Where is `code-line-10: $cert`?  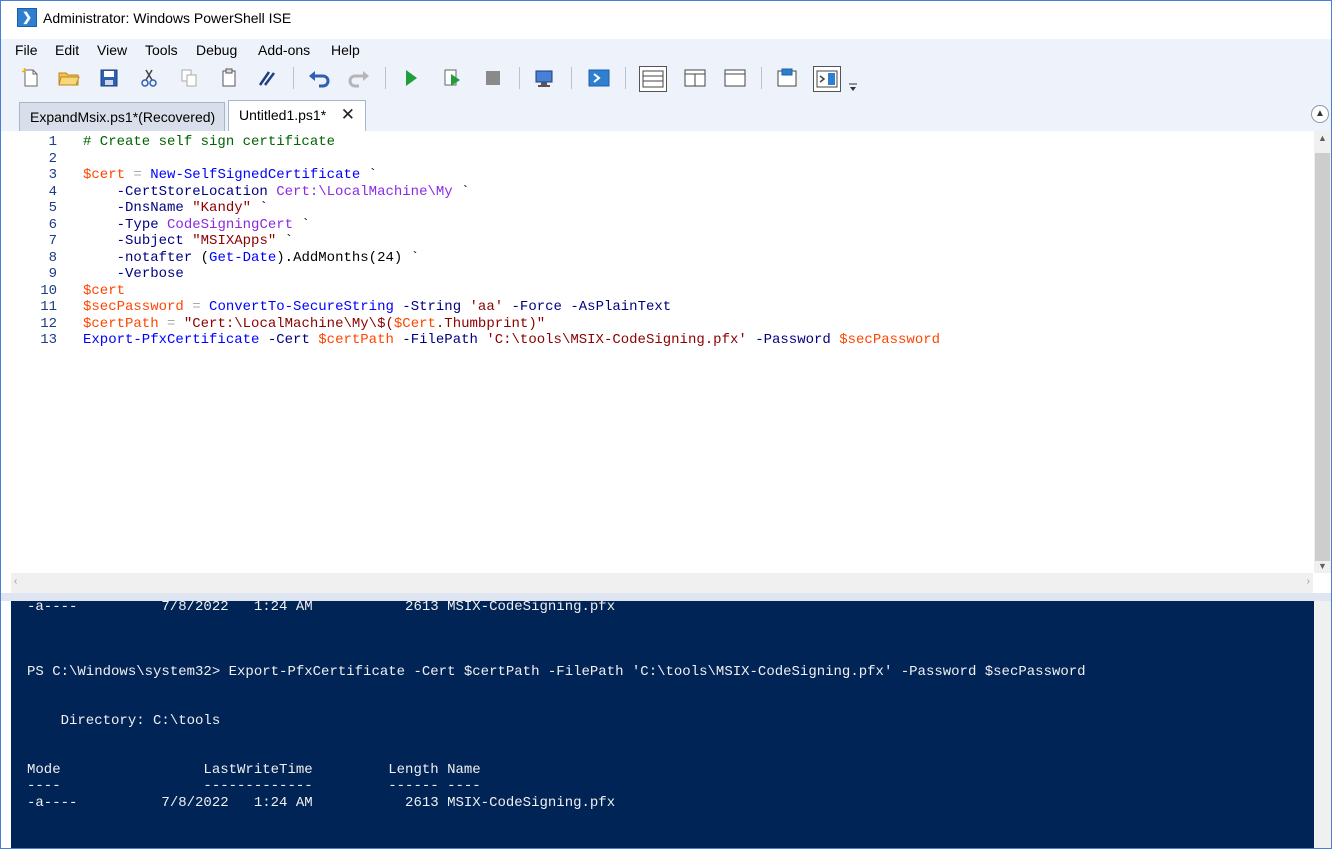 code-line-10: $cert is located at coordinates (104, 291).